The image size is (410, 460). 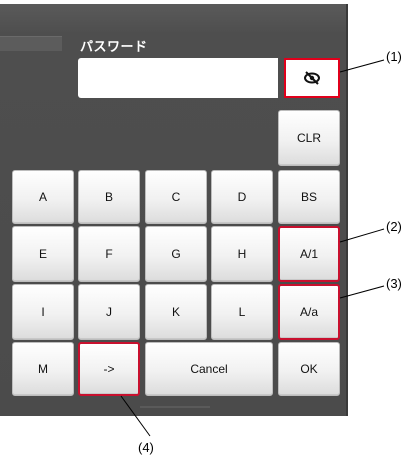 I want to click on callout-label-2: (2), so click(x=394, y=226).